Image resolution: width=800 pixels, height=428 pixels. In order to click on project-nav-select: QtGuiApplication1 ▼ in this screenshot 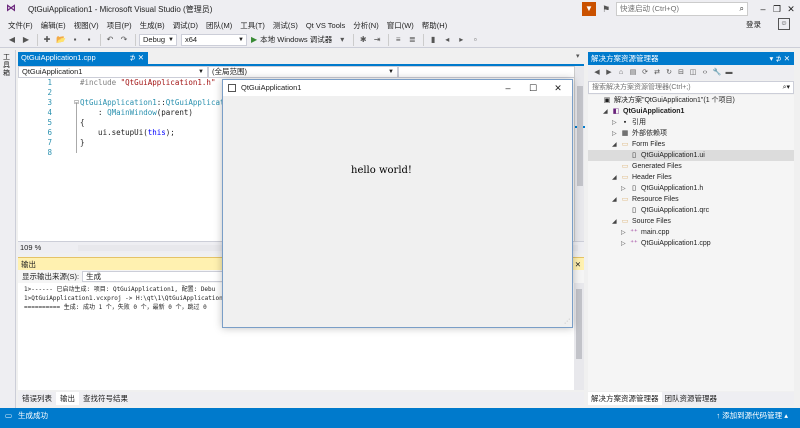, I will do `click(113, 72)`.